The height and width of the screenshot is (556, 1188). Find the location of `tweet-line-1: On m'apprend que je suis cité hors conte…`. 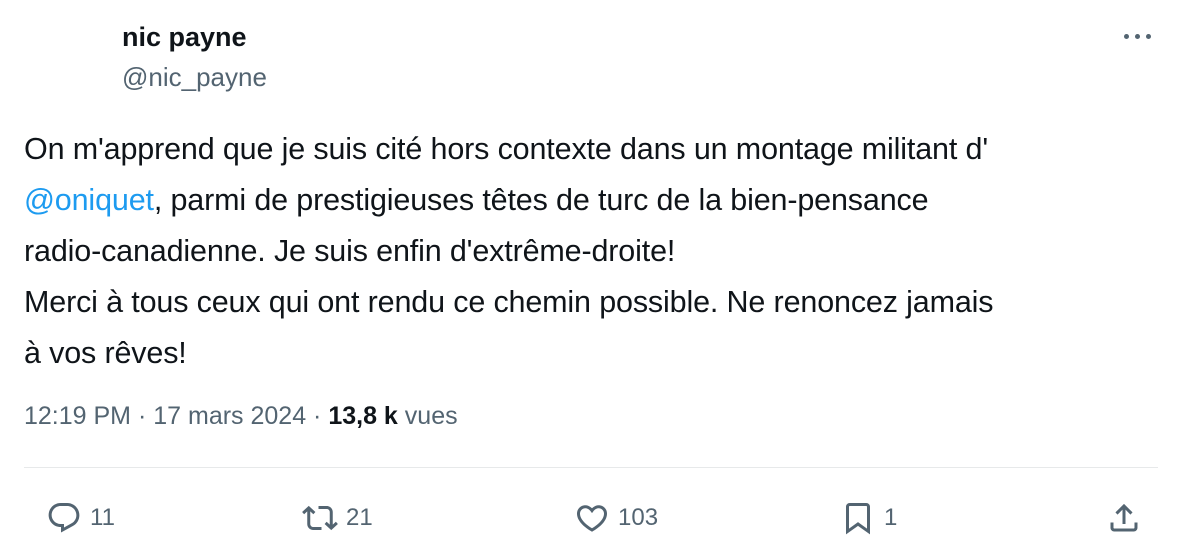

tweet-line-1: On m'apprend que je suis cité hors conte… is located at coordinates (506, 149).